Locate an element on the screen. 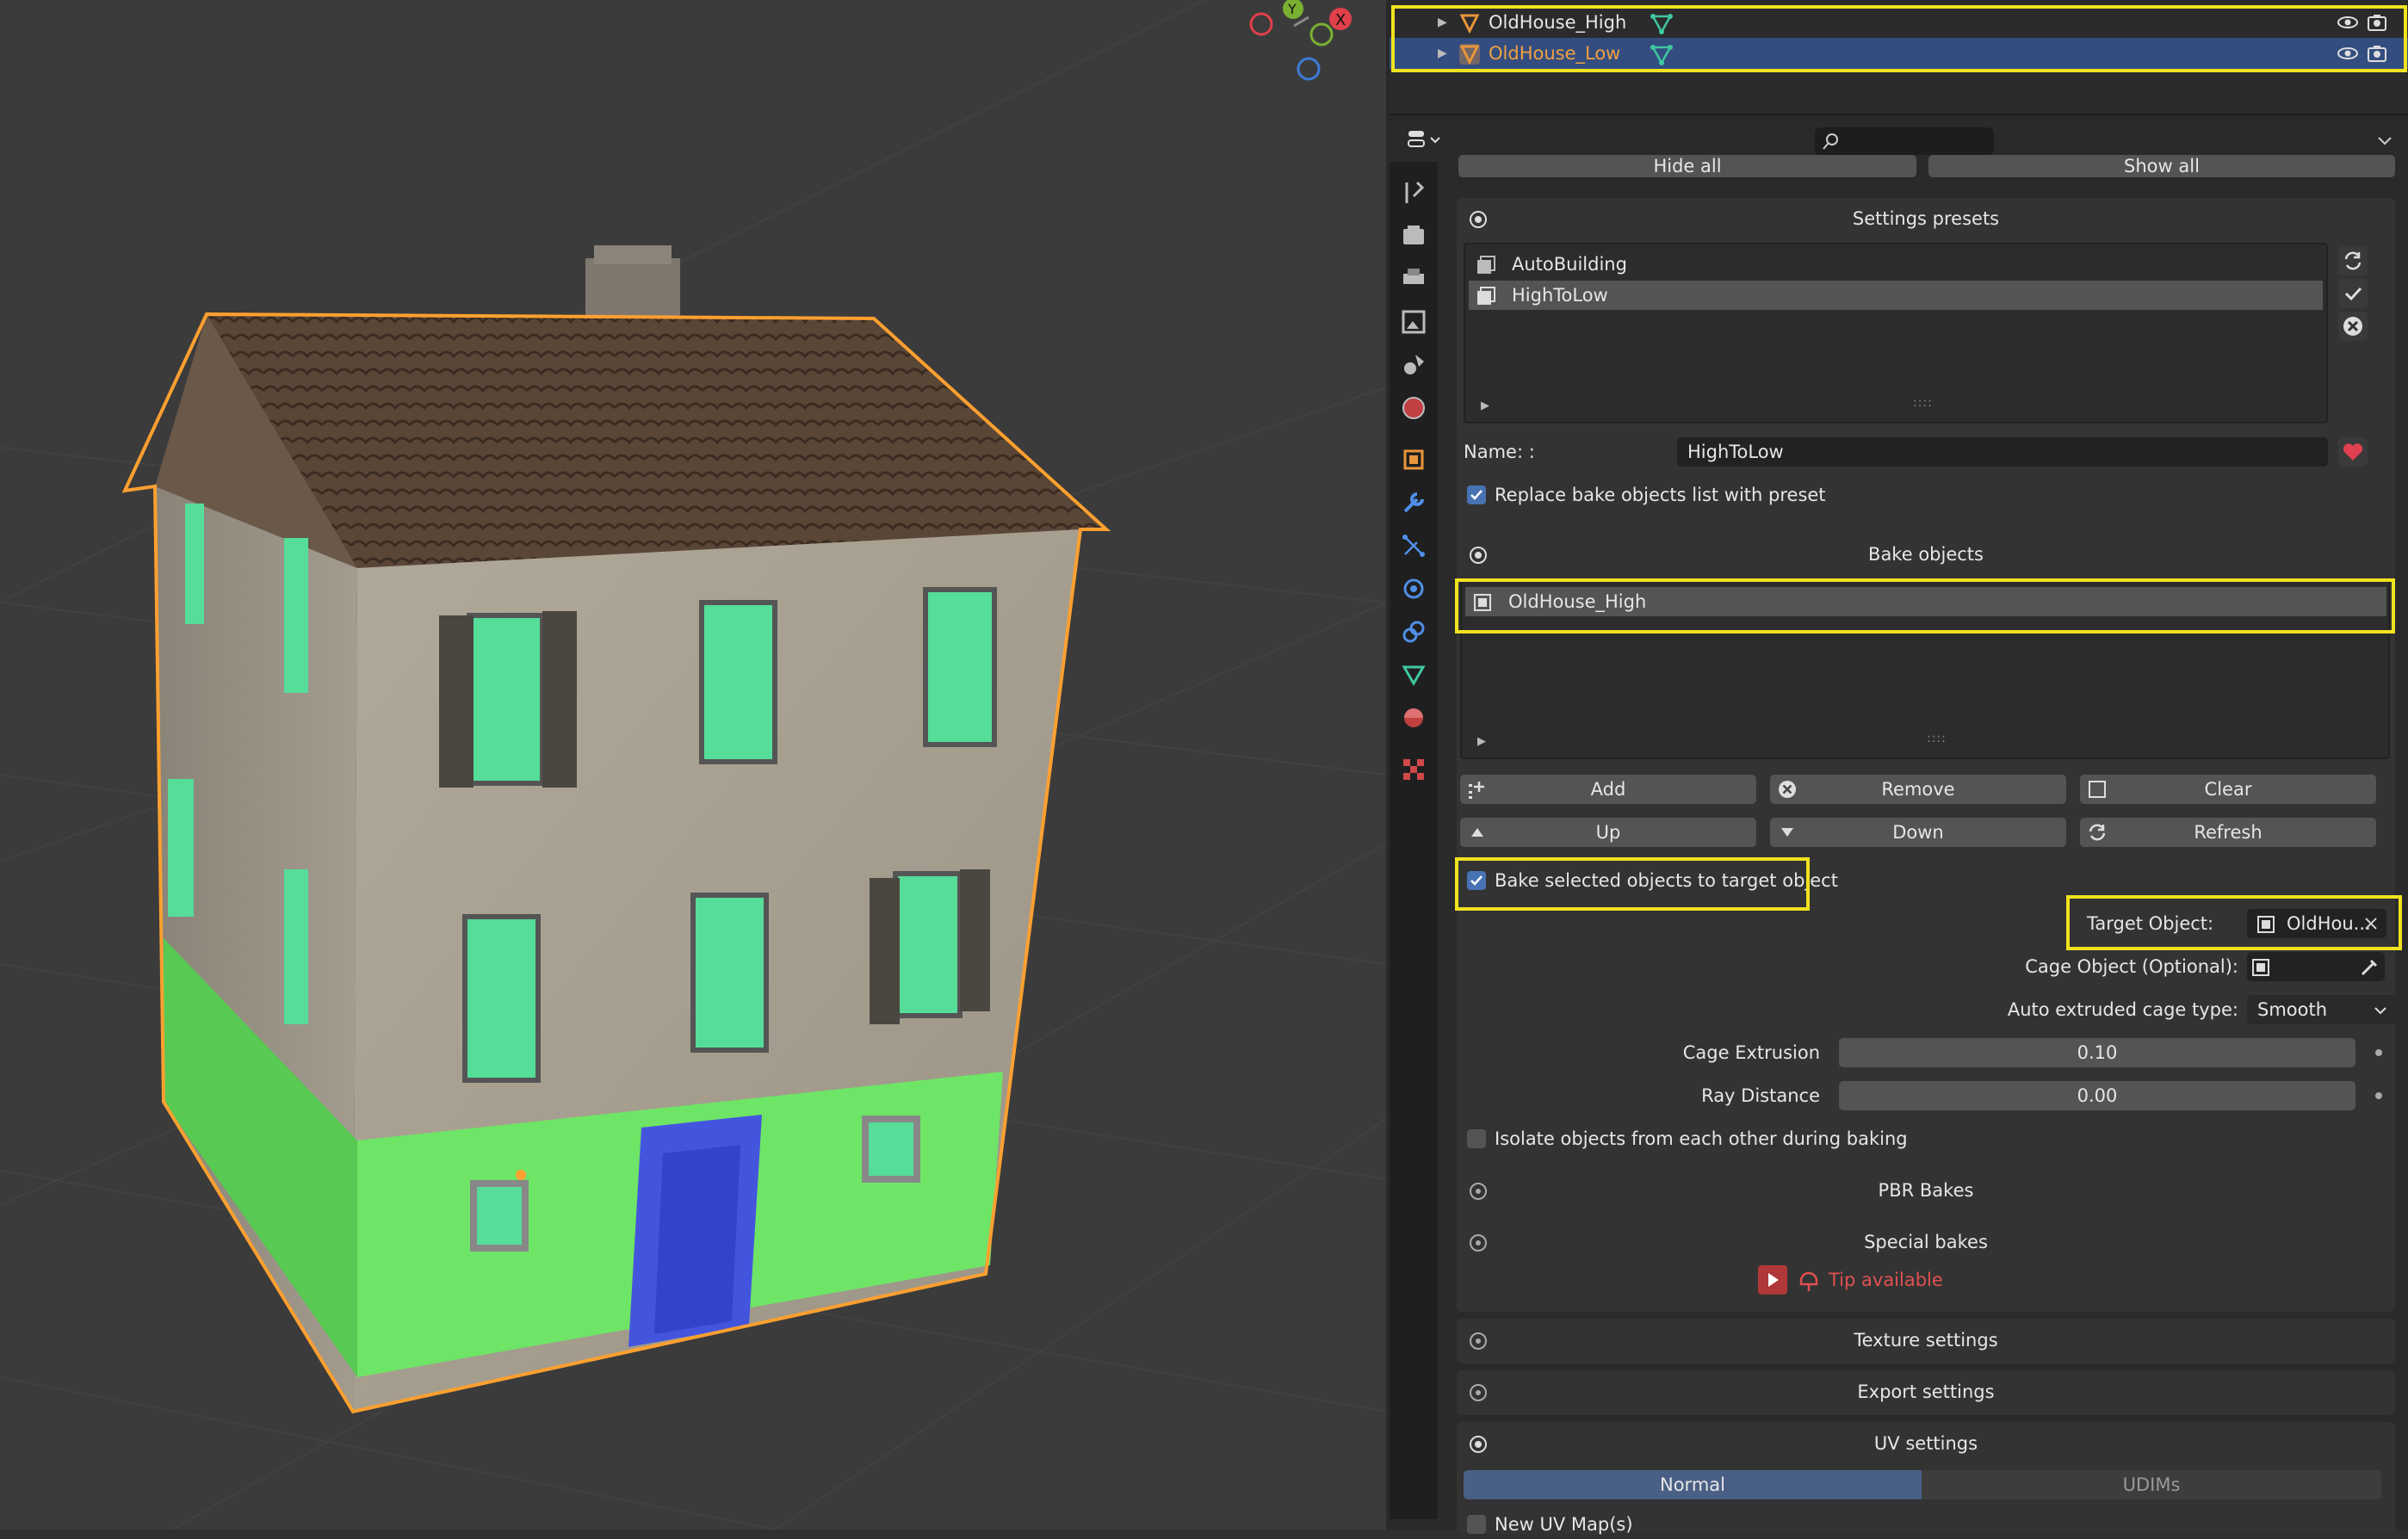 Image resolution: width=2408 pixels, height=1539 pixels. navigation-gizmo: X Y is located at coordinates (1308, 43).